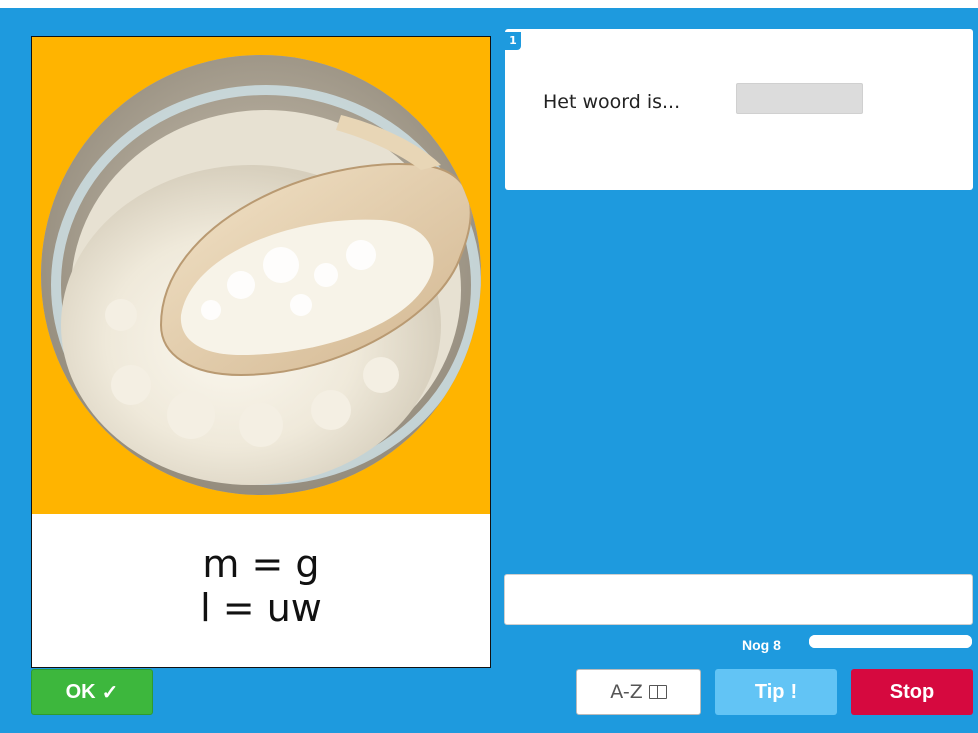 The image size is (978, 733). I want to click on ok-button: OK ✓, so click(92, 692).